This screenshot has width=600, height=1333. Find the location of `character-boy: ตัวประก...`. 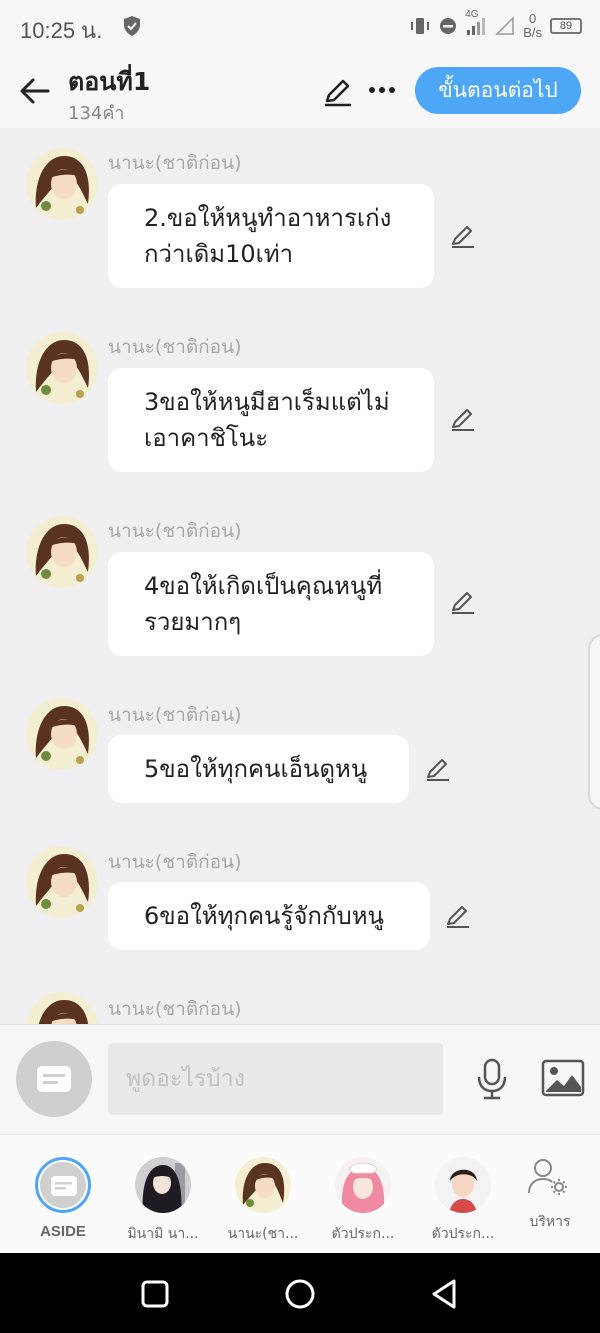

character-boy: ตัวประก... is located at coordinates (463, 1194).